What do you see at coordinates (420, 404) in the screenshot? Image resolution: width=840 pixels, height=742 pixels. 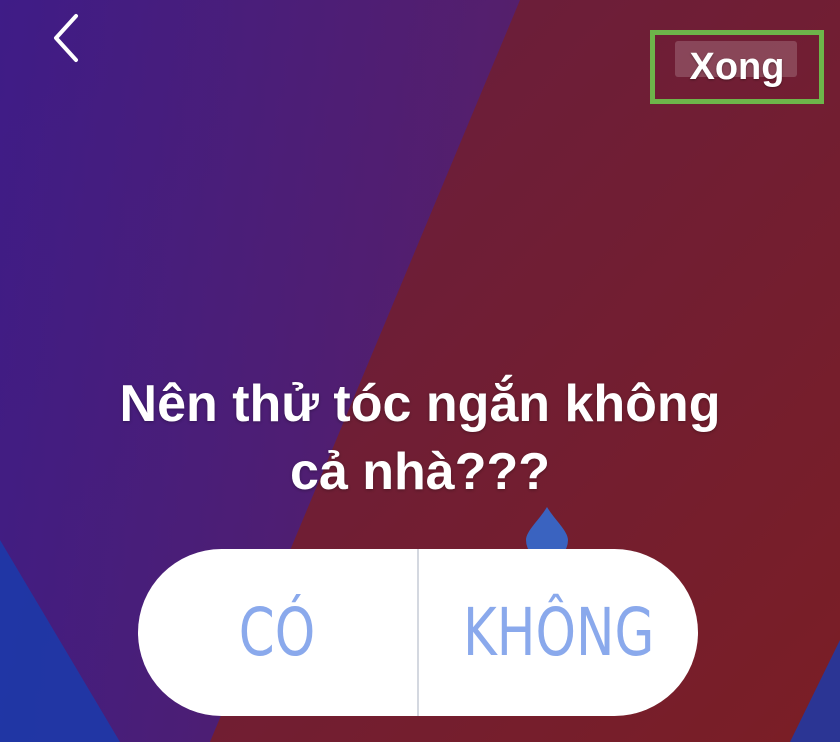 I see `poll-question-line-1: Nên thử tóc ngắn không` at bounding box center [420, 404].